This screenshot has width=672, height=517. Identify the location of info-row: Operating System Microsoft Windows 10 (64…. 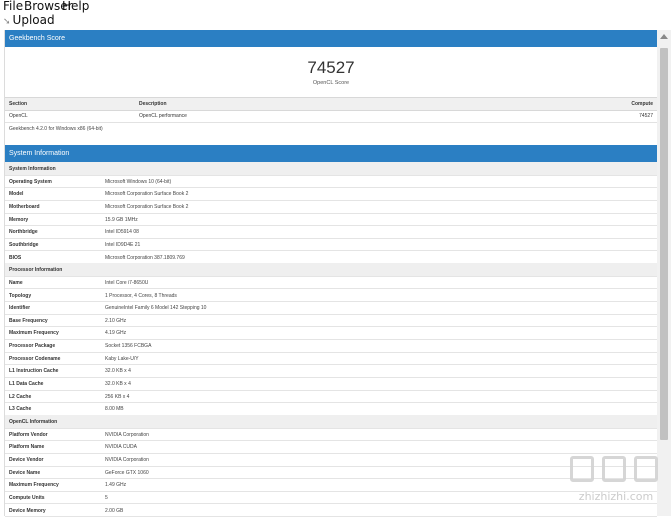
(331, 182).